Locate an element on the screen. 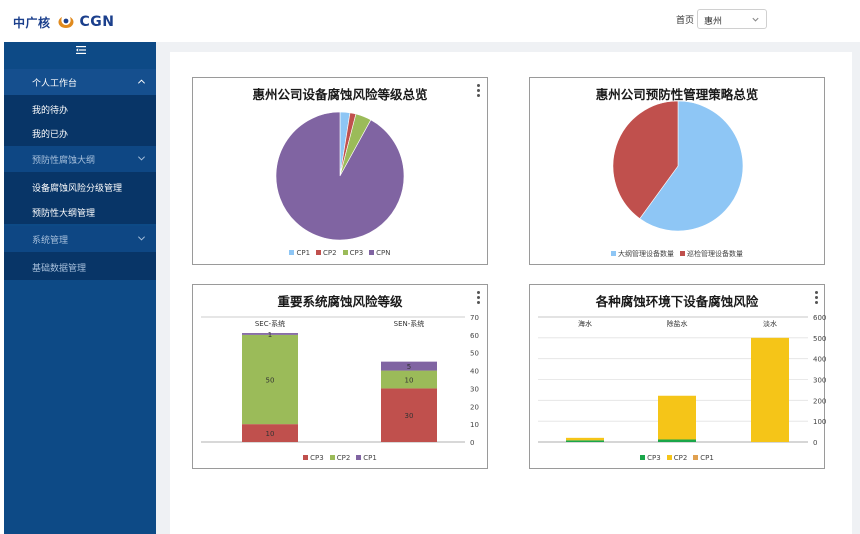  chevron-up-icon is located at coordinates (141, 81).